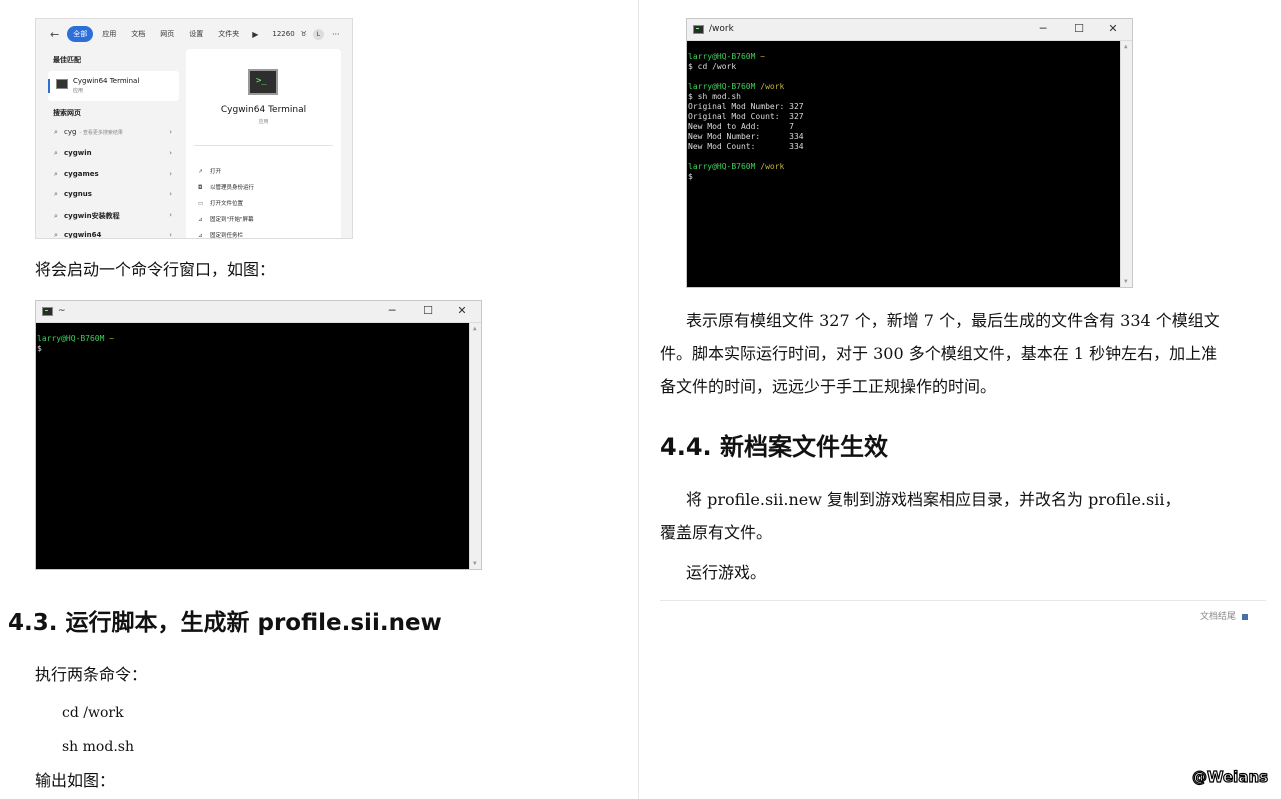  I want to click on search-result: ⌕ cyg - 查看更多搜索结果 ›, so click(113, 132).